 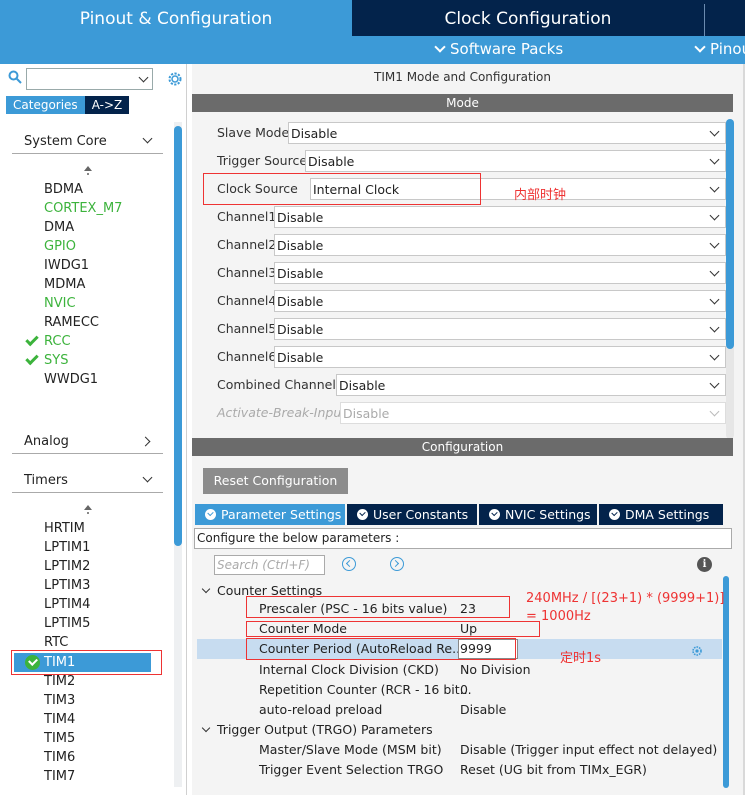 What do you see at coordinates (507, 133) in the screenshot?
I see `slave-mode-select: Disable` at bounding box center [507, 133].